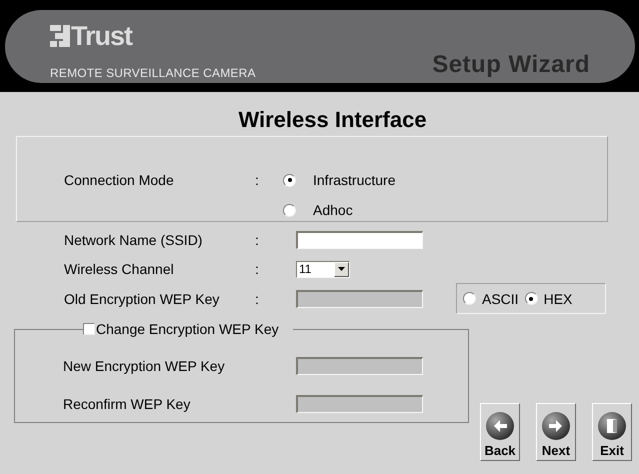  What do you see at coordinates (511, 65) in the screenshot?
I see `wizard-title: Setup Wizard` at bounding box center [511, 65].